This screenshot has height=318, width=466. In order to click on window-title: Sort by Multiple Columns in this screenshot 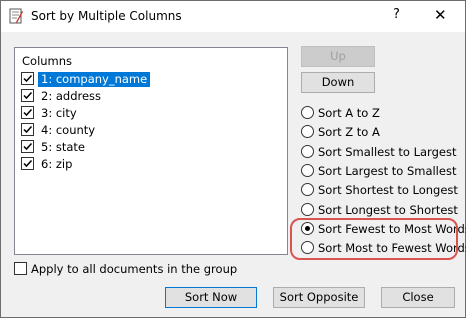, I will do `click(106, 16)`.